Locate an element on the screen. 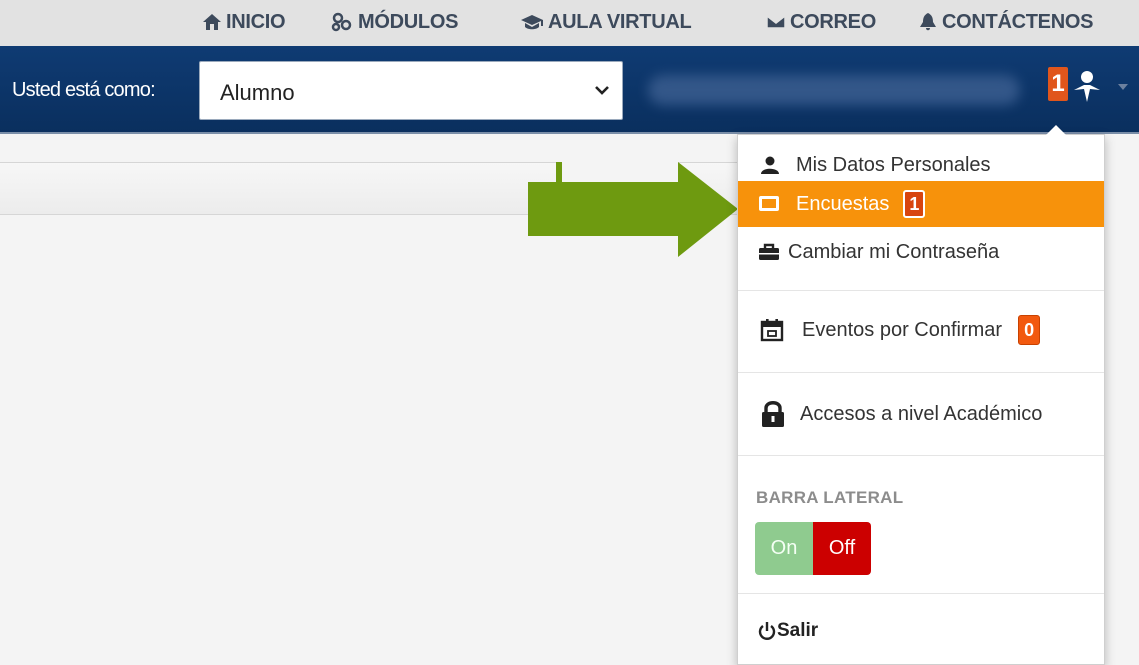 The height and width of the screenshot is (665, 1139). envelope-icon is located at coordinates (776, 22).